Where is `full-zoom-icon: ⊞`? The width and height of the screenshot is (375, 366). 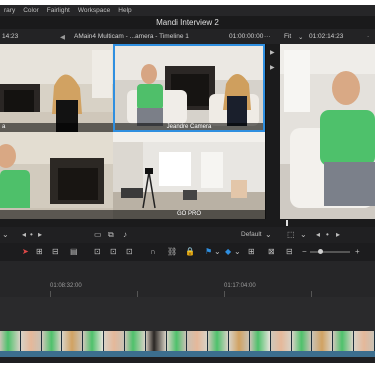
full-zoom-icon: ⊞ is located at coordinates (251, 251).